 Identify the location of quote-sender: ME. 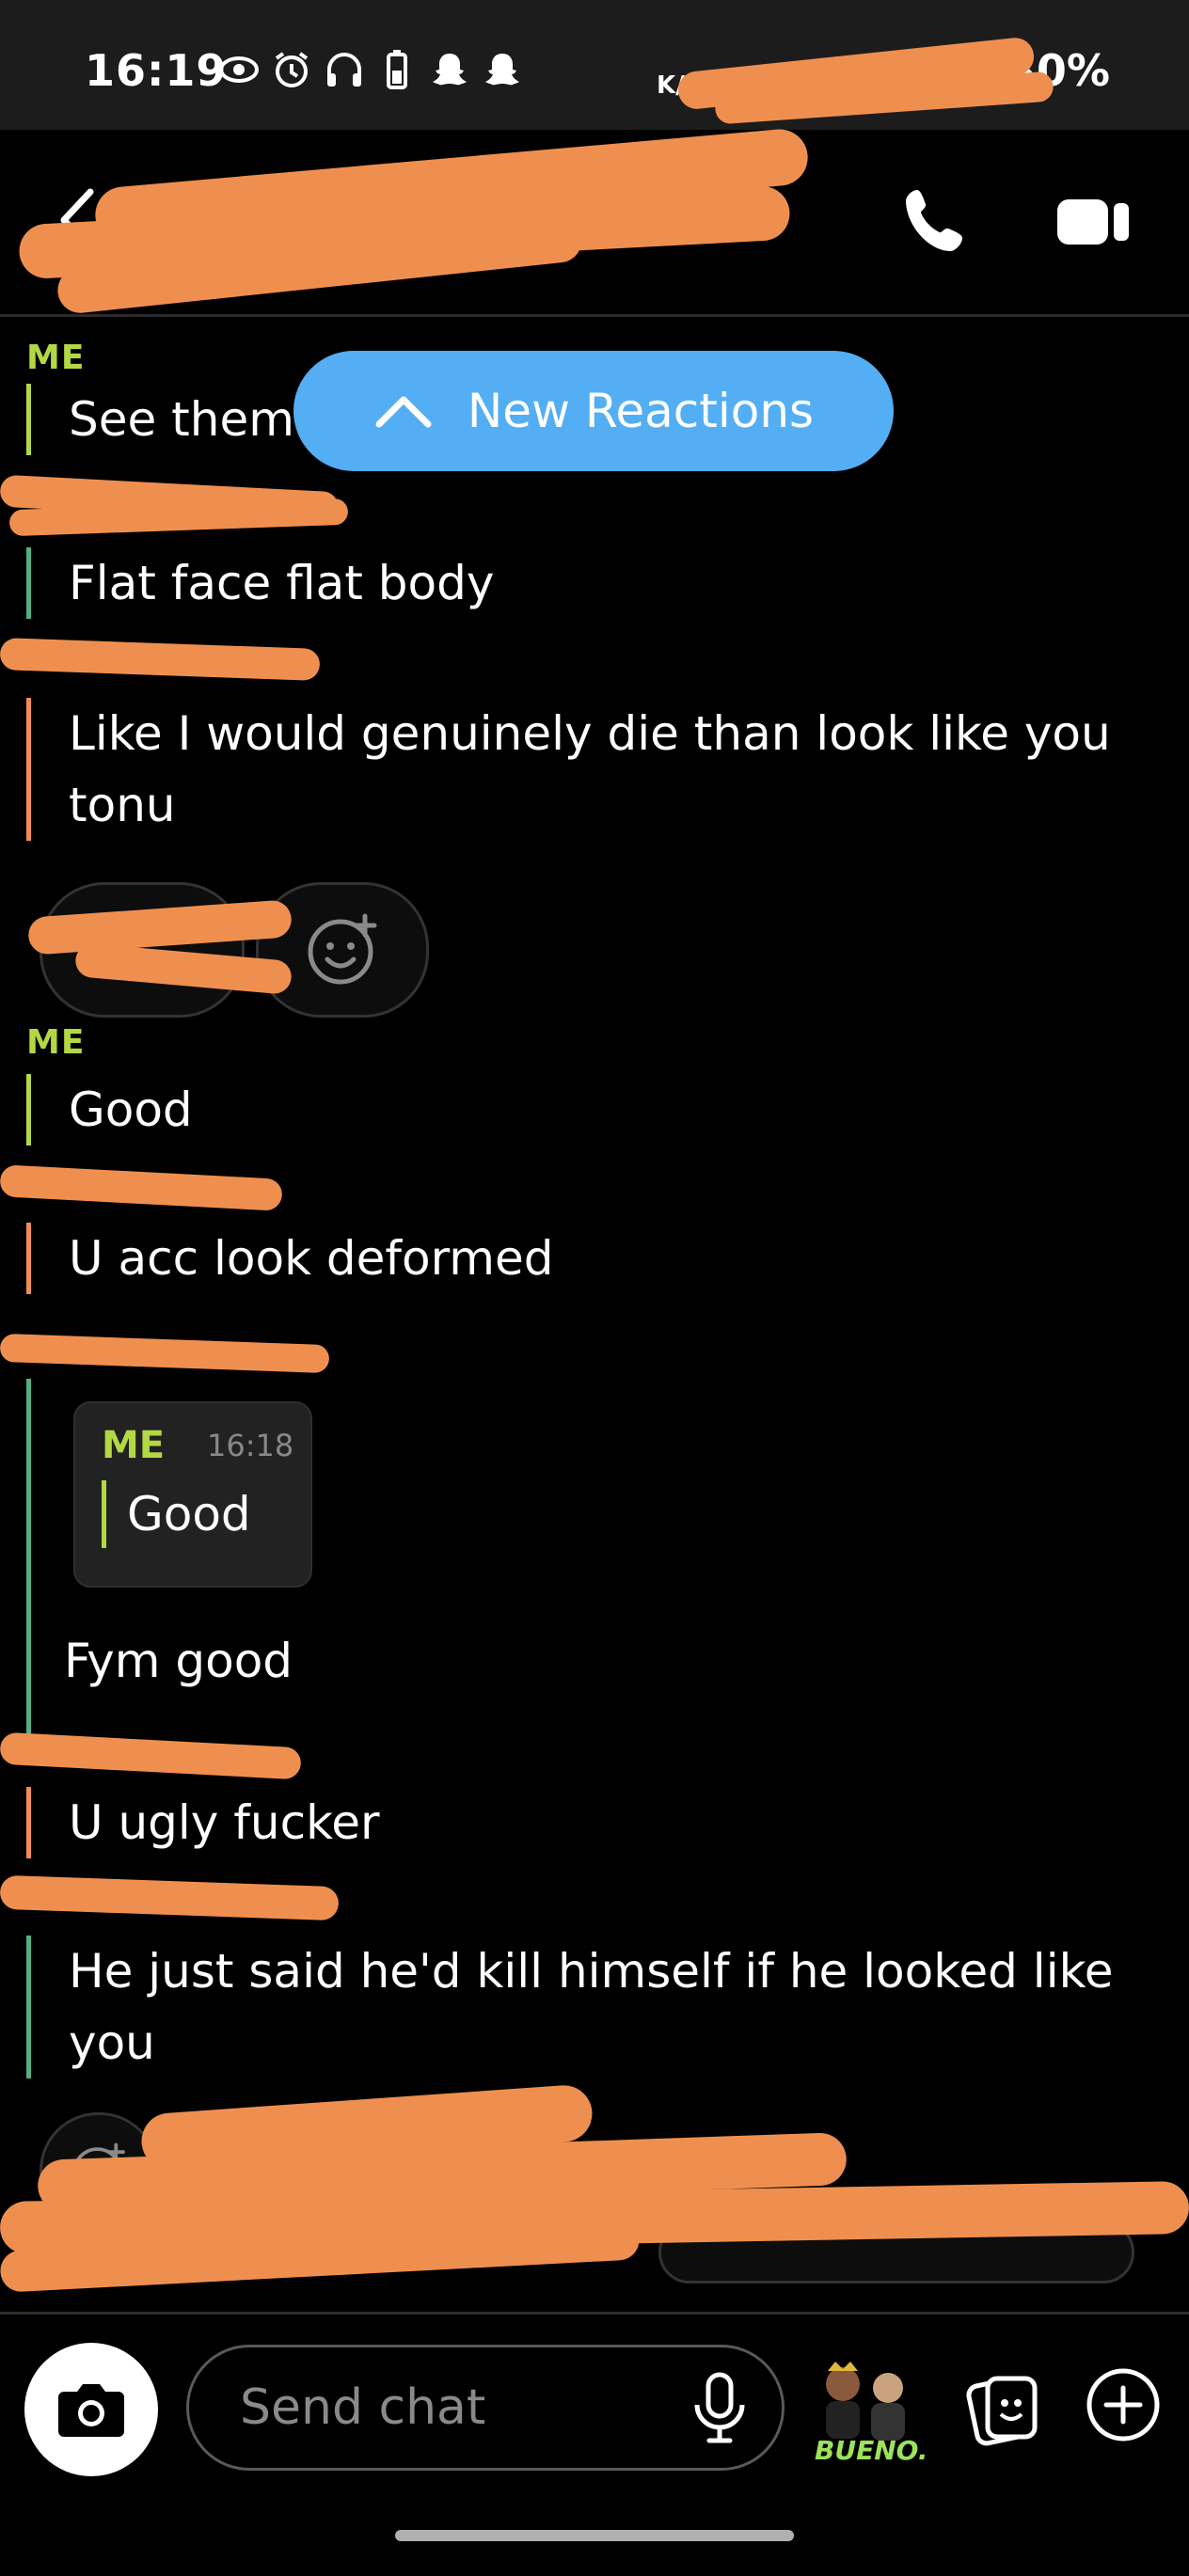
(134, 1445).